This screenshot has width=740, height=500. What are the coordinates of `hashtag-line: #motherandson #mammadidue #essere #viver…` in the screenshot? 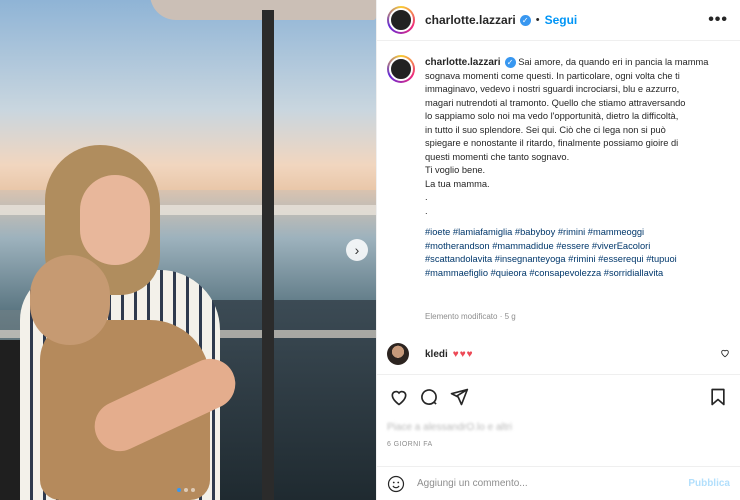 It's located at (575, 247).